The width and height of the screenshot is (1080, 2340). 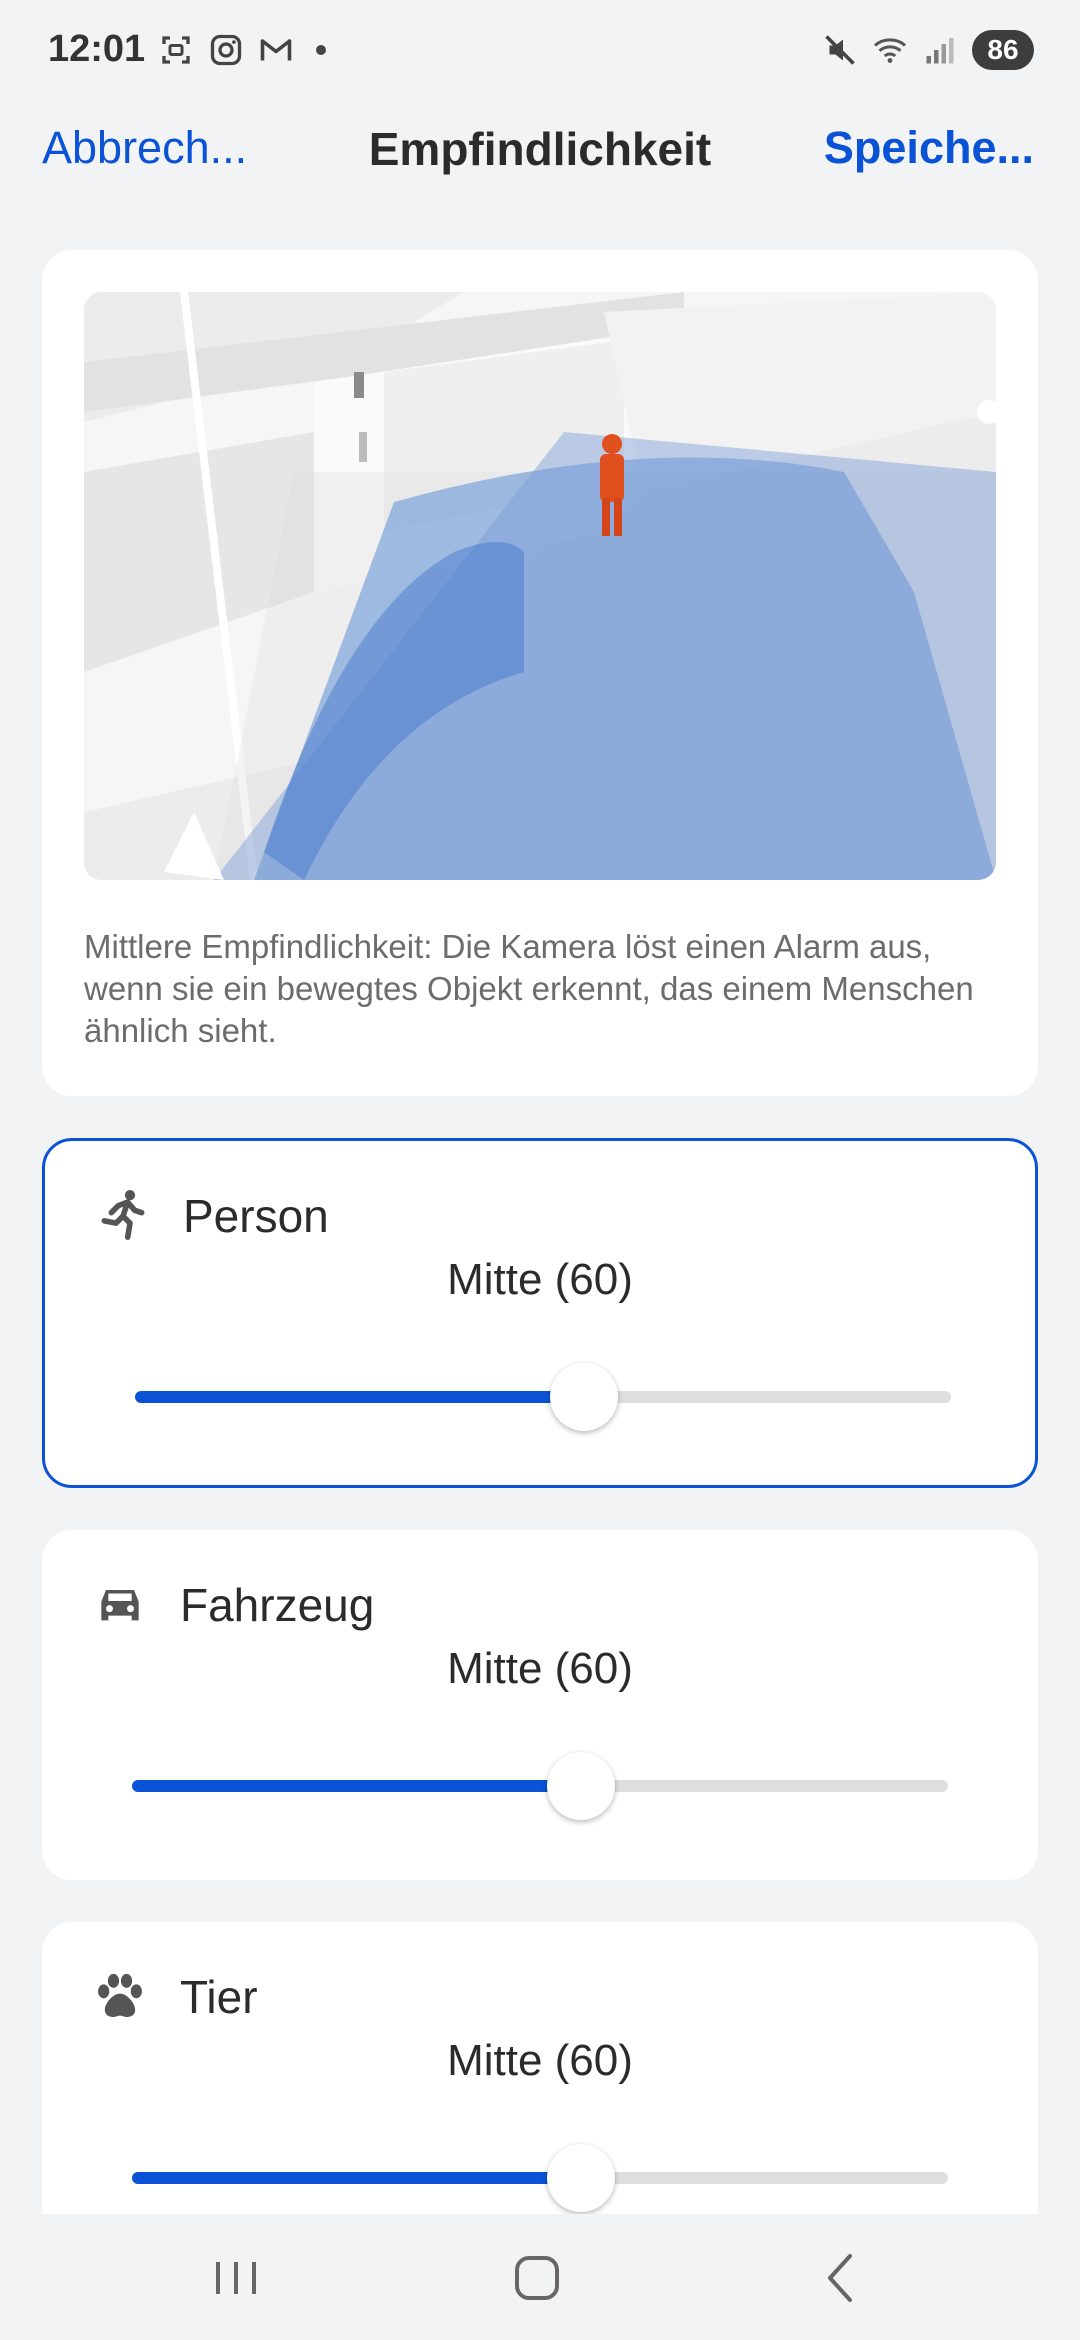 What do you see at coordinates (840, 50) in the screenshot?
I see `mute-icon` at bounding box center [840, 50].